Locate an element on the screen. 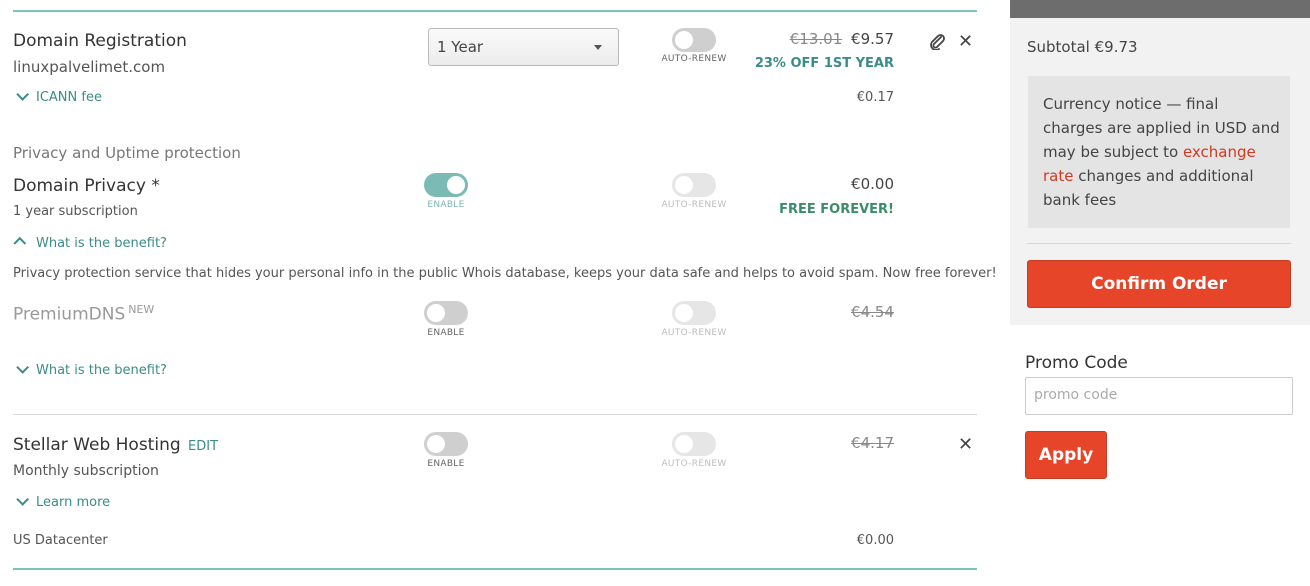 This screenshot has width=1310, height=586. hosting-learn-more: Learn more is located at coordinates (63, 501).